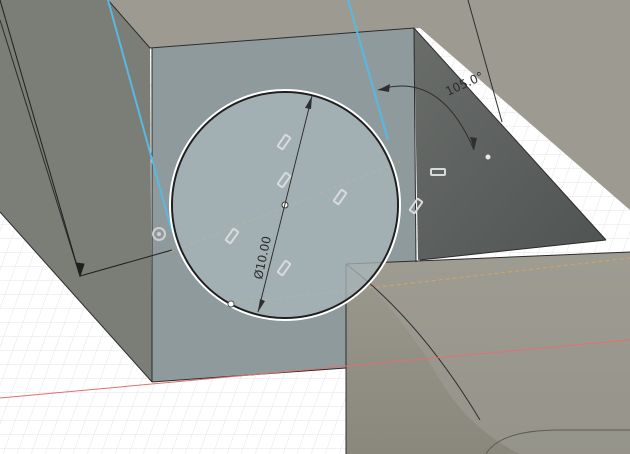 The image size is (630, 454). Describe the element at coordinates (231, 304) in the screenshot. I see `circle-edge-point` at that location.